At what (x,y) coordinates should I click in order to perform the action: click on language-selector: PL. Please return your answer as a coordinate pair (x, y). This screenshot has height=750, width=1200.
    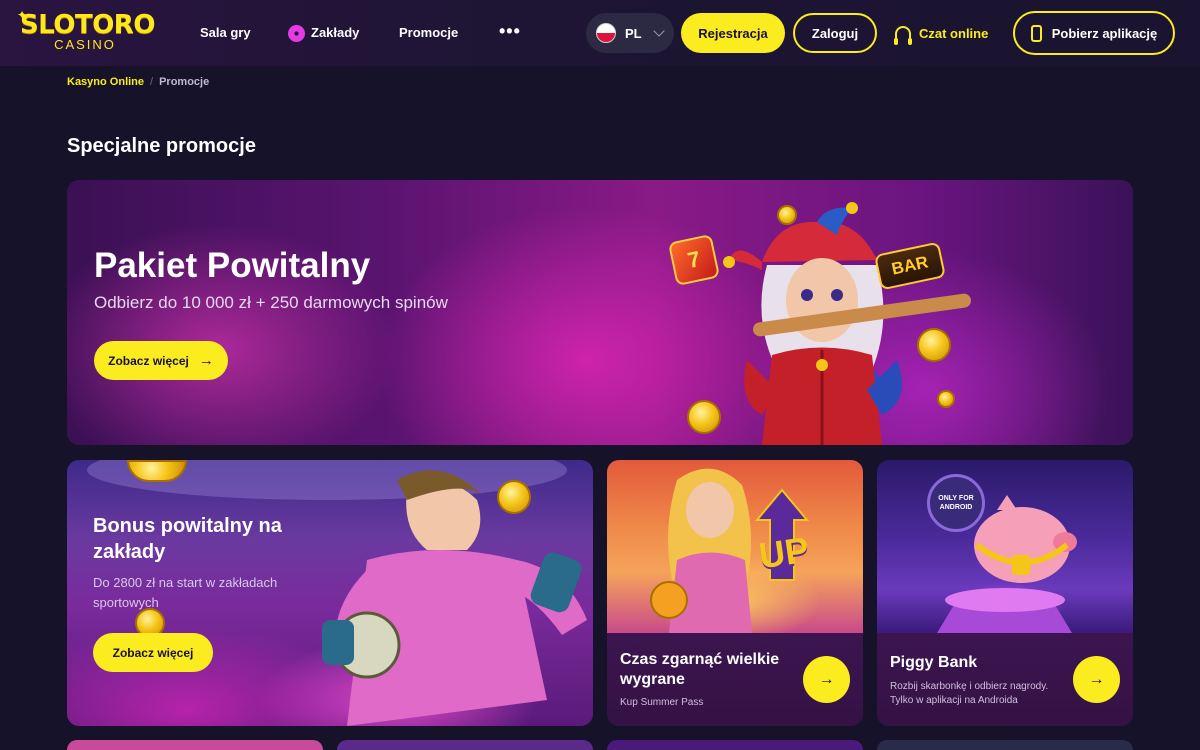
    Looking at the image, I should click on (630, 33).